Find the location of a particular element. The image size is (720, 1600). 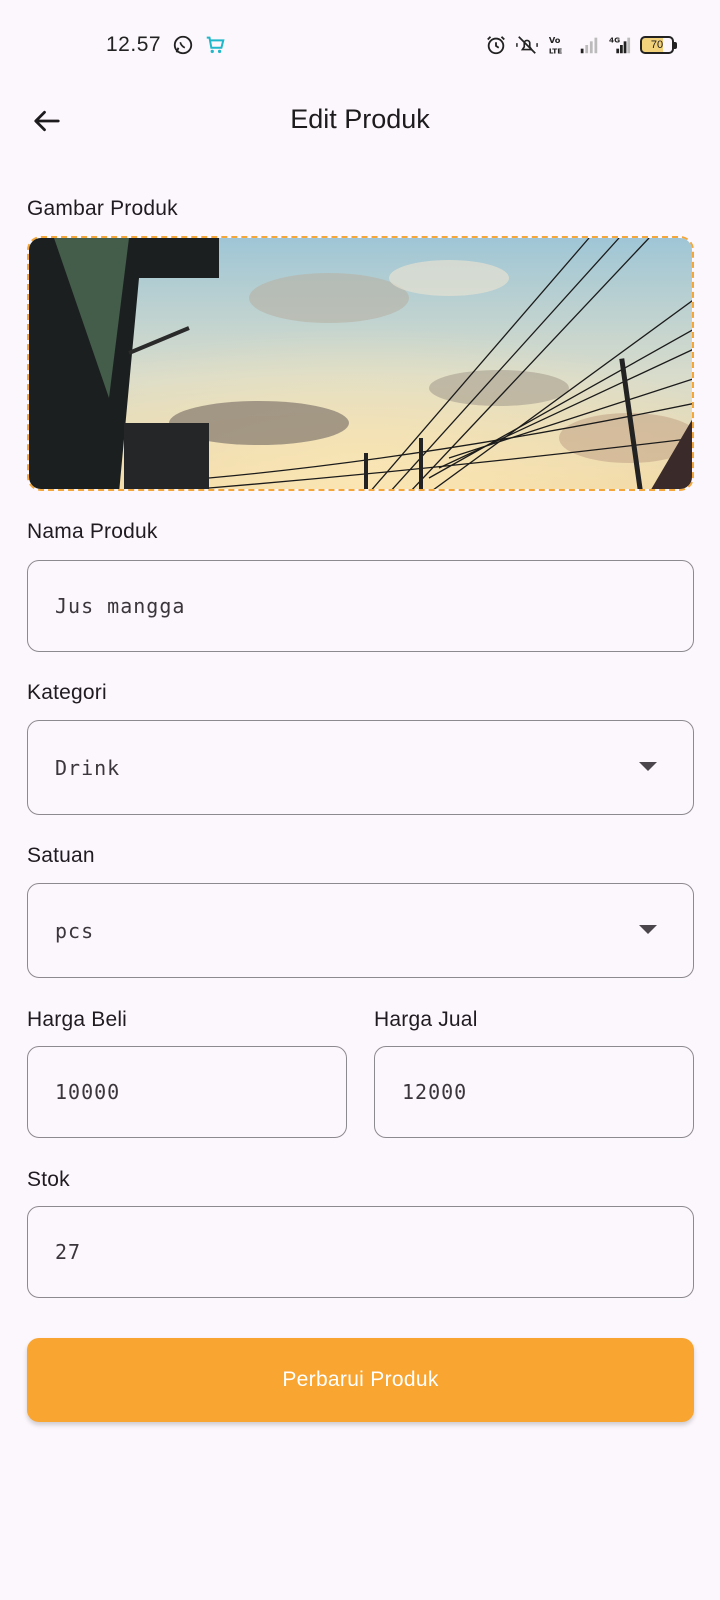

buy-price-label: Harga Beli is located at coordinates (77, 1019).